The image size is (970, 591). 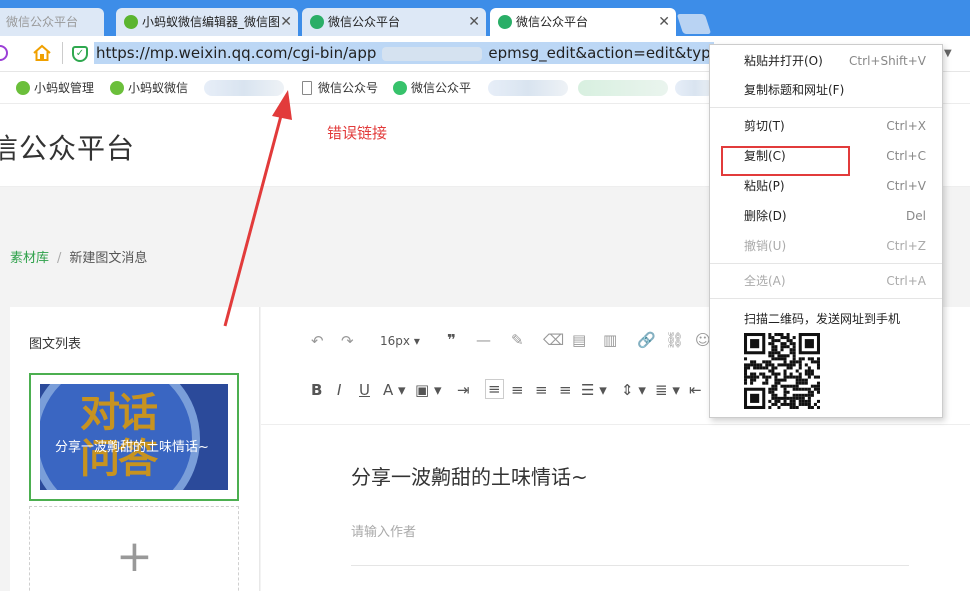 I want to click on article-list-title: 图文列表, so click(x=55, y=344).